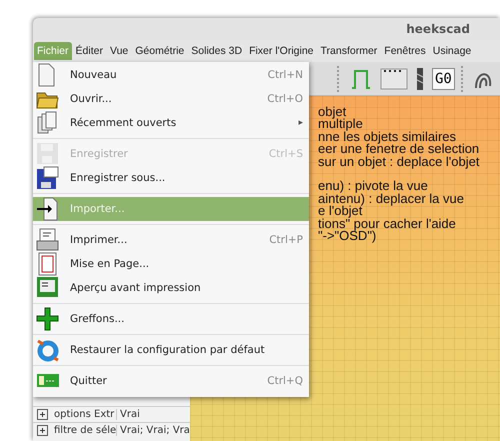 The height and width of the screenshot is (441, 500). What do you see at coordinates (387, 224) in the screenshot?
I see `help-text: tions" pour cacher l'aide` at bounding box center [387, 224].